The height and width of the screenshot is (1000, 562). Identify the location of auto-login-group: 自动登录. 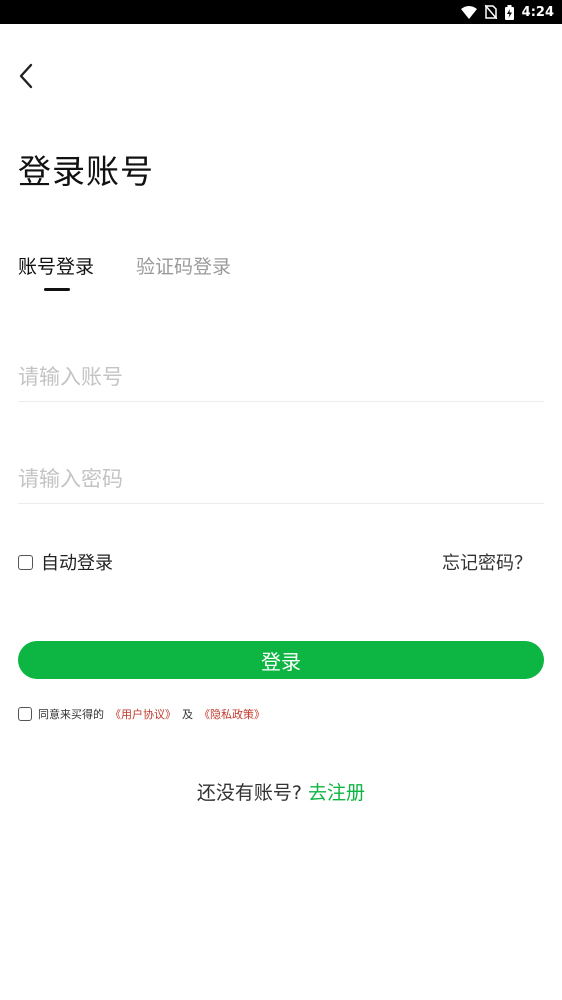
(65, 562).